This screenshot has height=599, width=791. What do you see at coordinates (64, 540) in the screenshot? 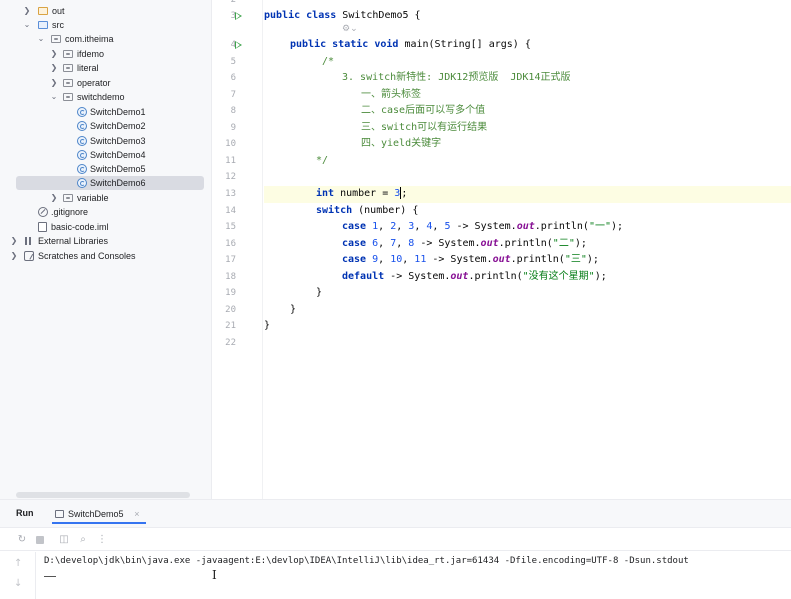
I see `camera-icon: ◫` at bounding box center [64, 540].